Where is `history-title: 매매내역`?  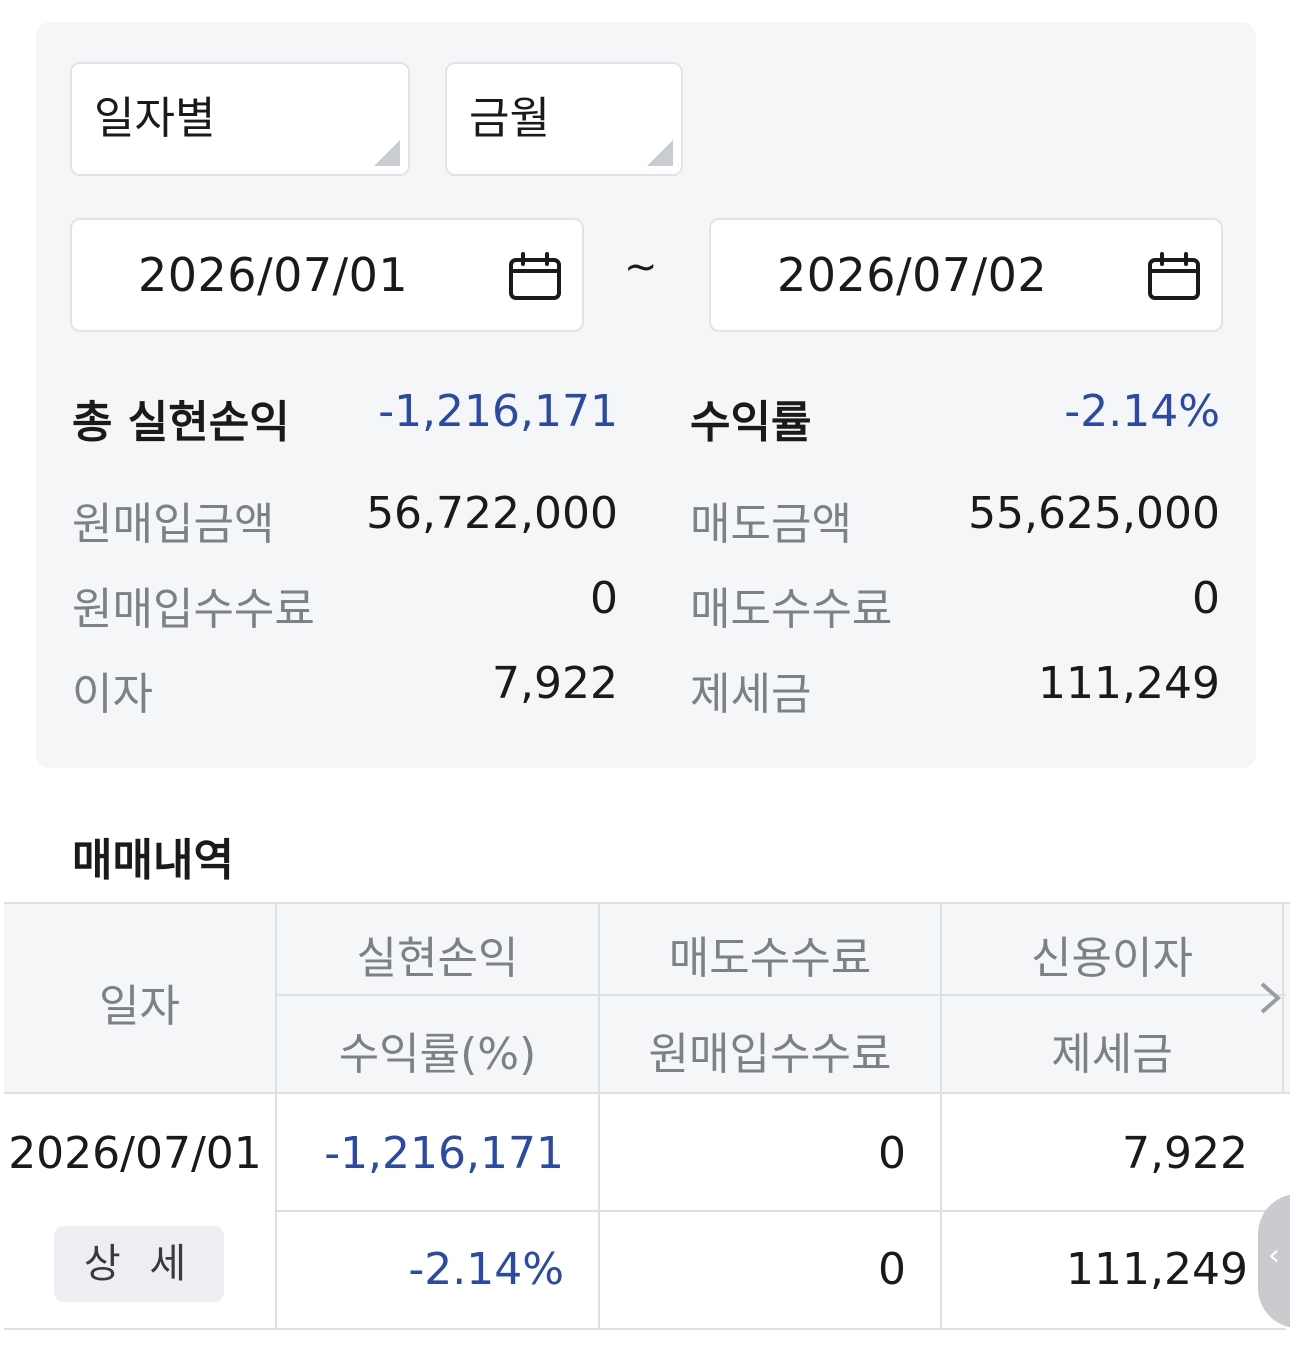
history-title: 매매내역 is located at coordinates (153, 860).